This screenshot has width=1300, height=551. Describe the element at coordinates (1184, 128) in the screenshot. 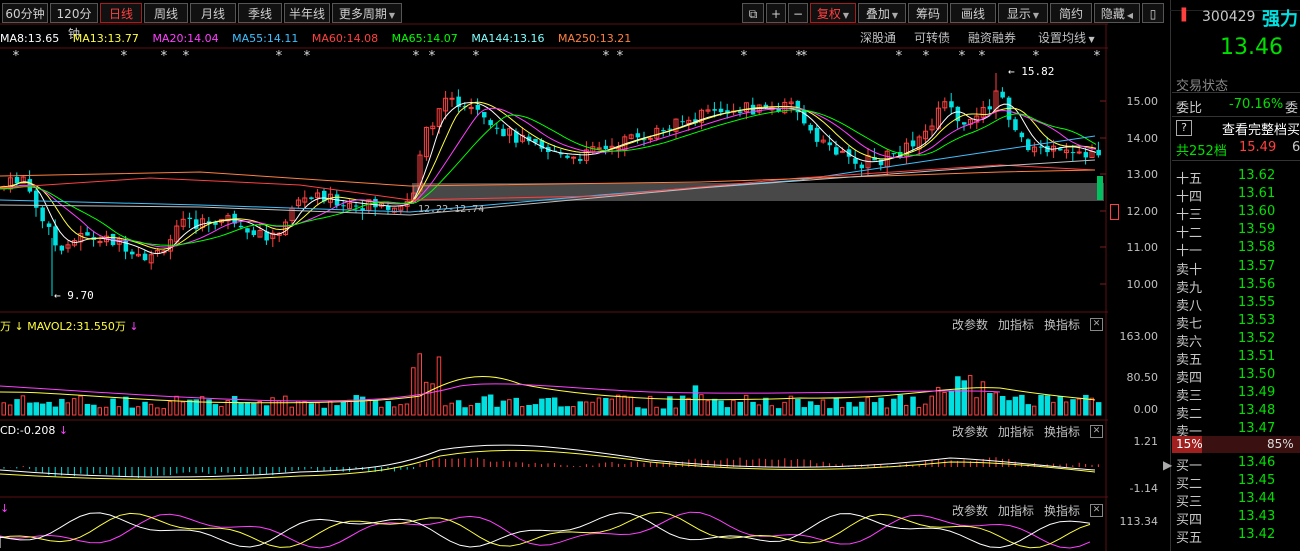

I see `help-icon: ?` at that location.